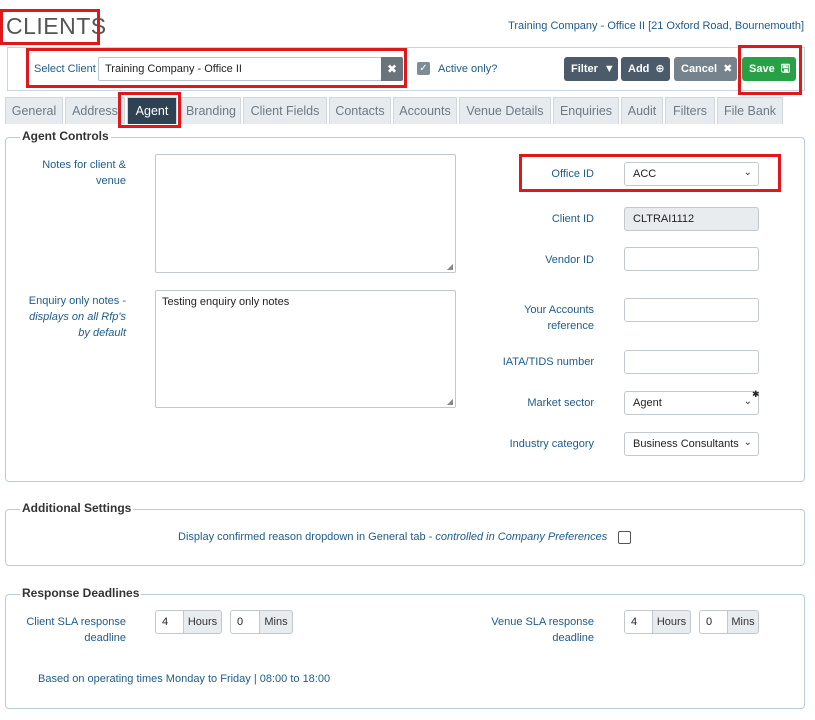 This screenshot has height=720, width=815. I want to click on save-button: Save 🖫, so click(769, 69).